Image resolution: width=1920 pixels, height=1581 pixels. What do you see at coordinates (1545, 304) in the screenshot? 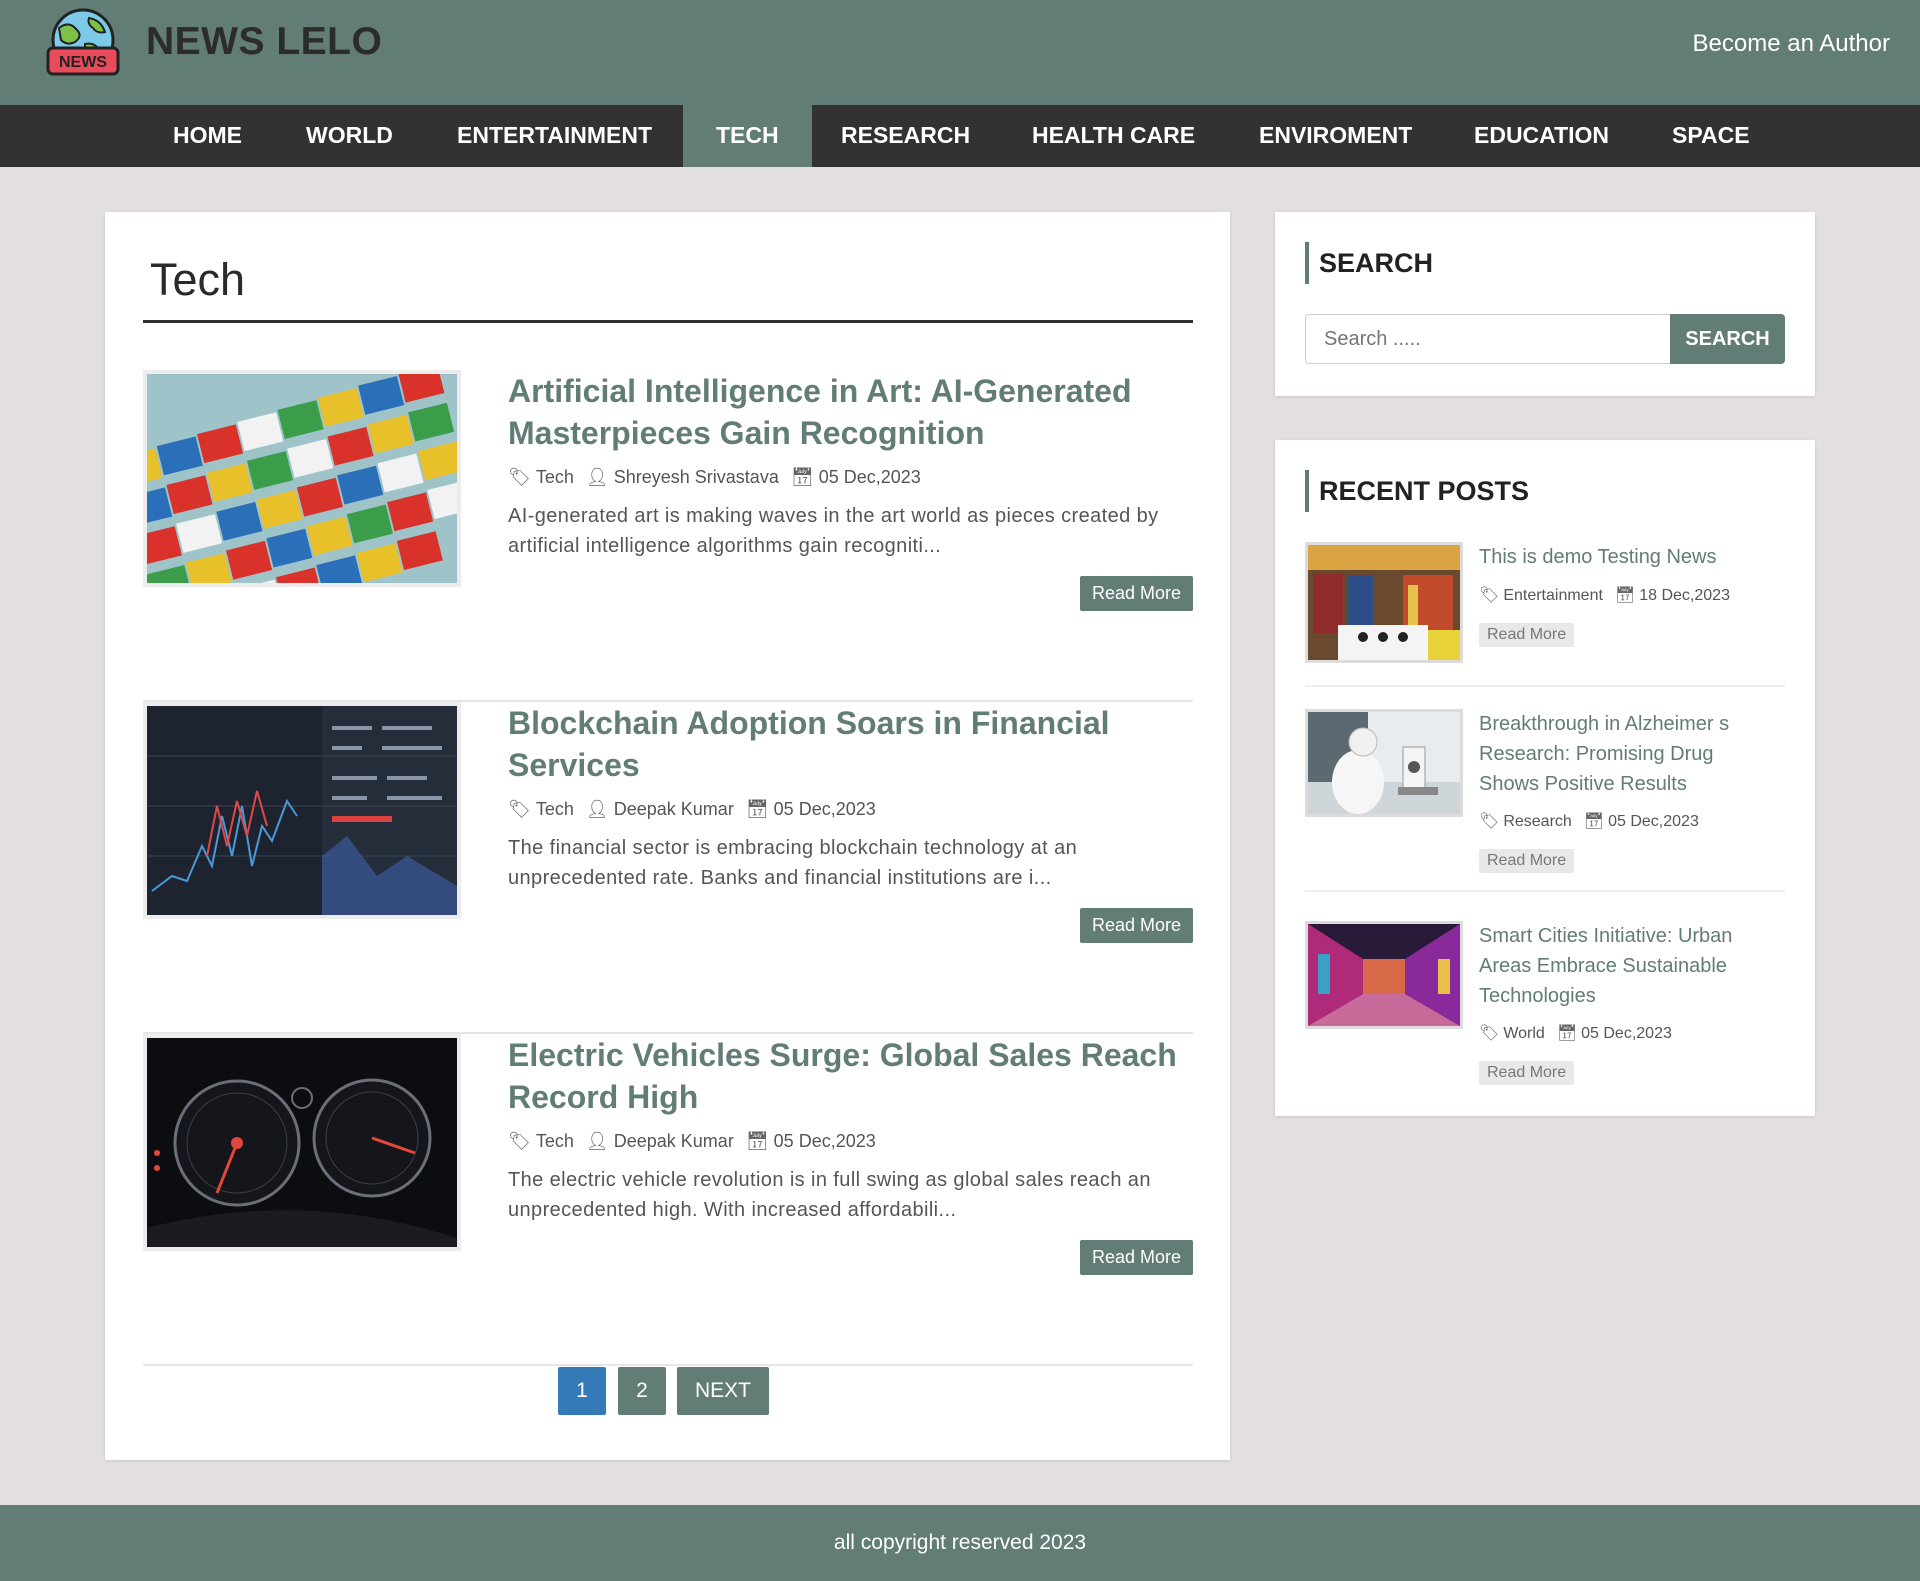
I see `search-widget: SEARCH SEARCH` at bounding box center [1545, 304].